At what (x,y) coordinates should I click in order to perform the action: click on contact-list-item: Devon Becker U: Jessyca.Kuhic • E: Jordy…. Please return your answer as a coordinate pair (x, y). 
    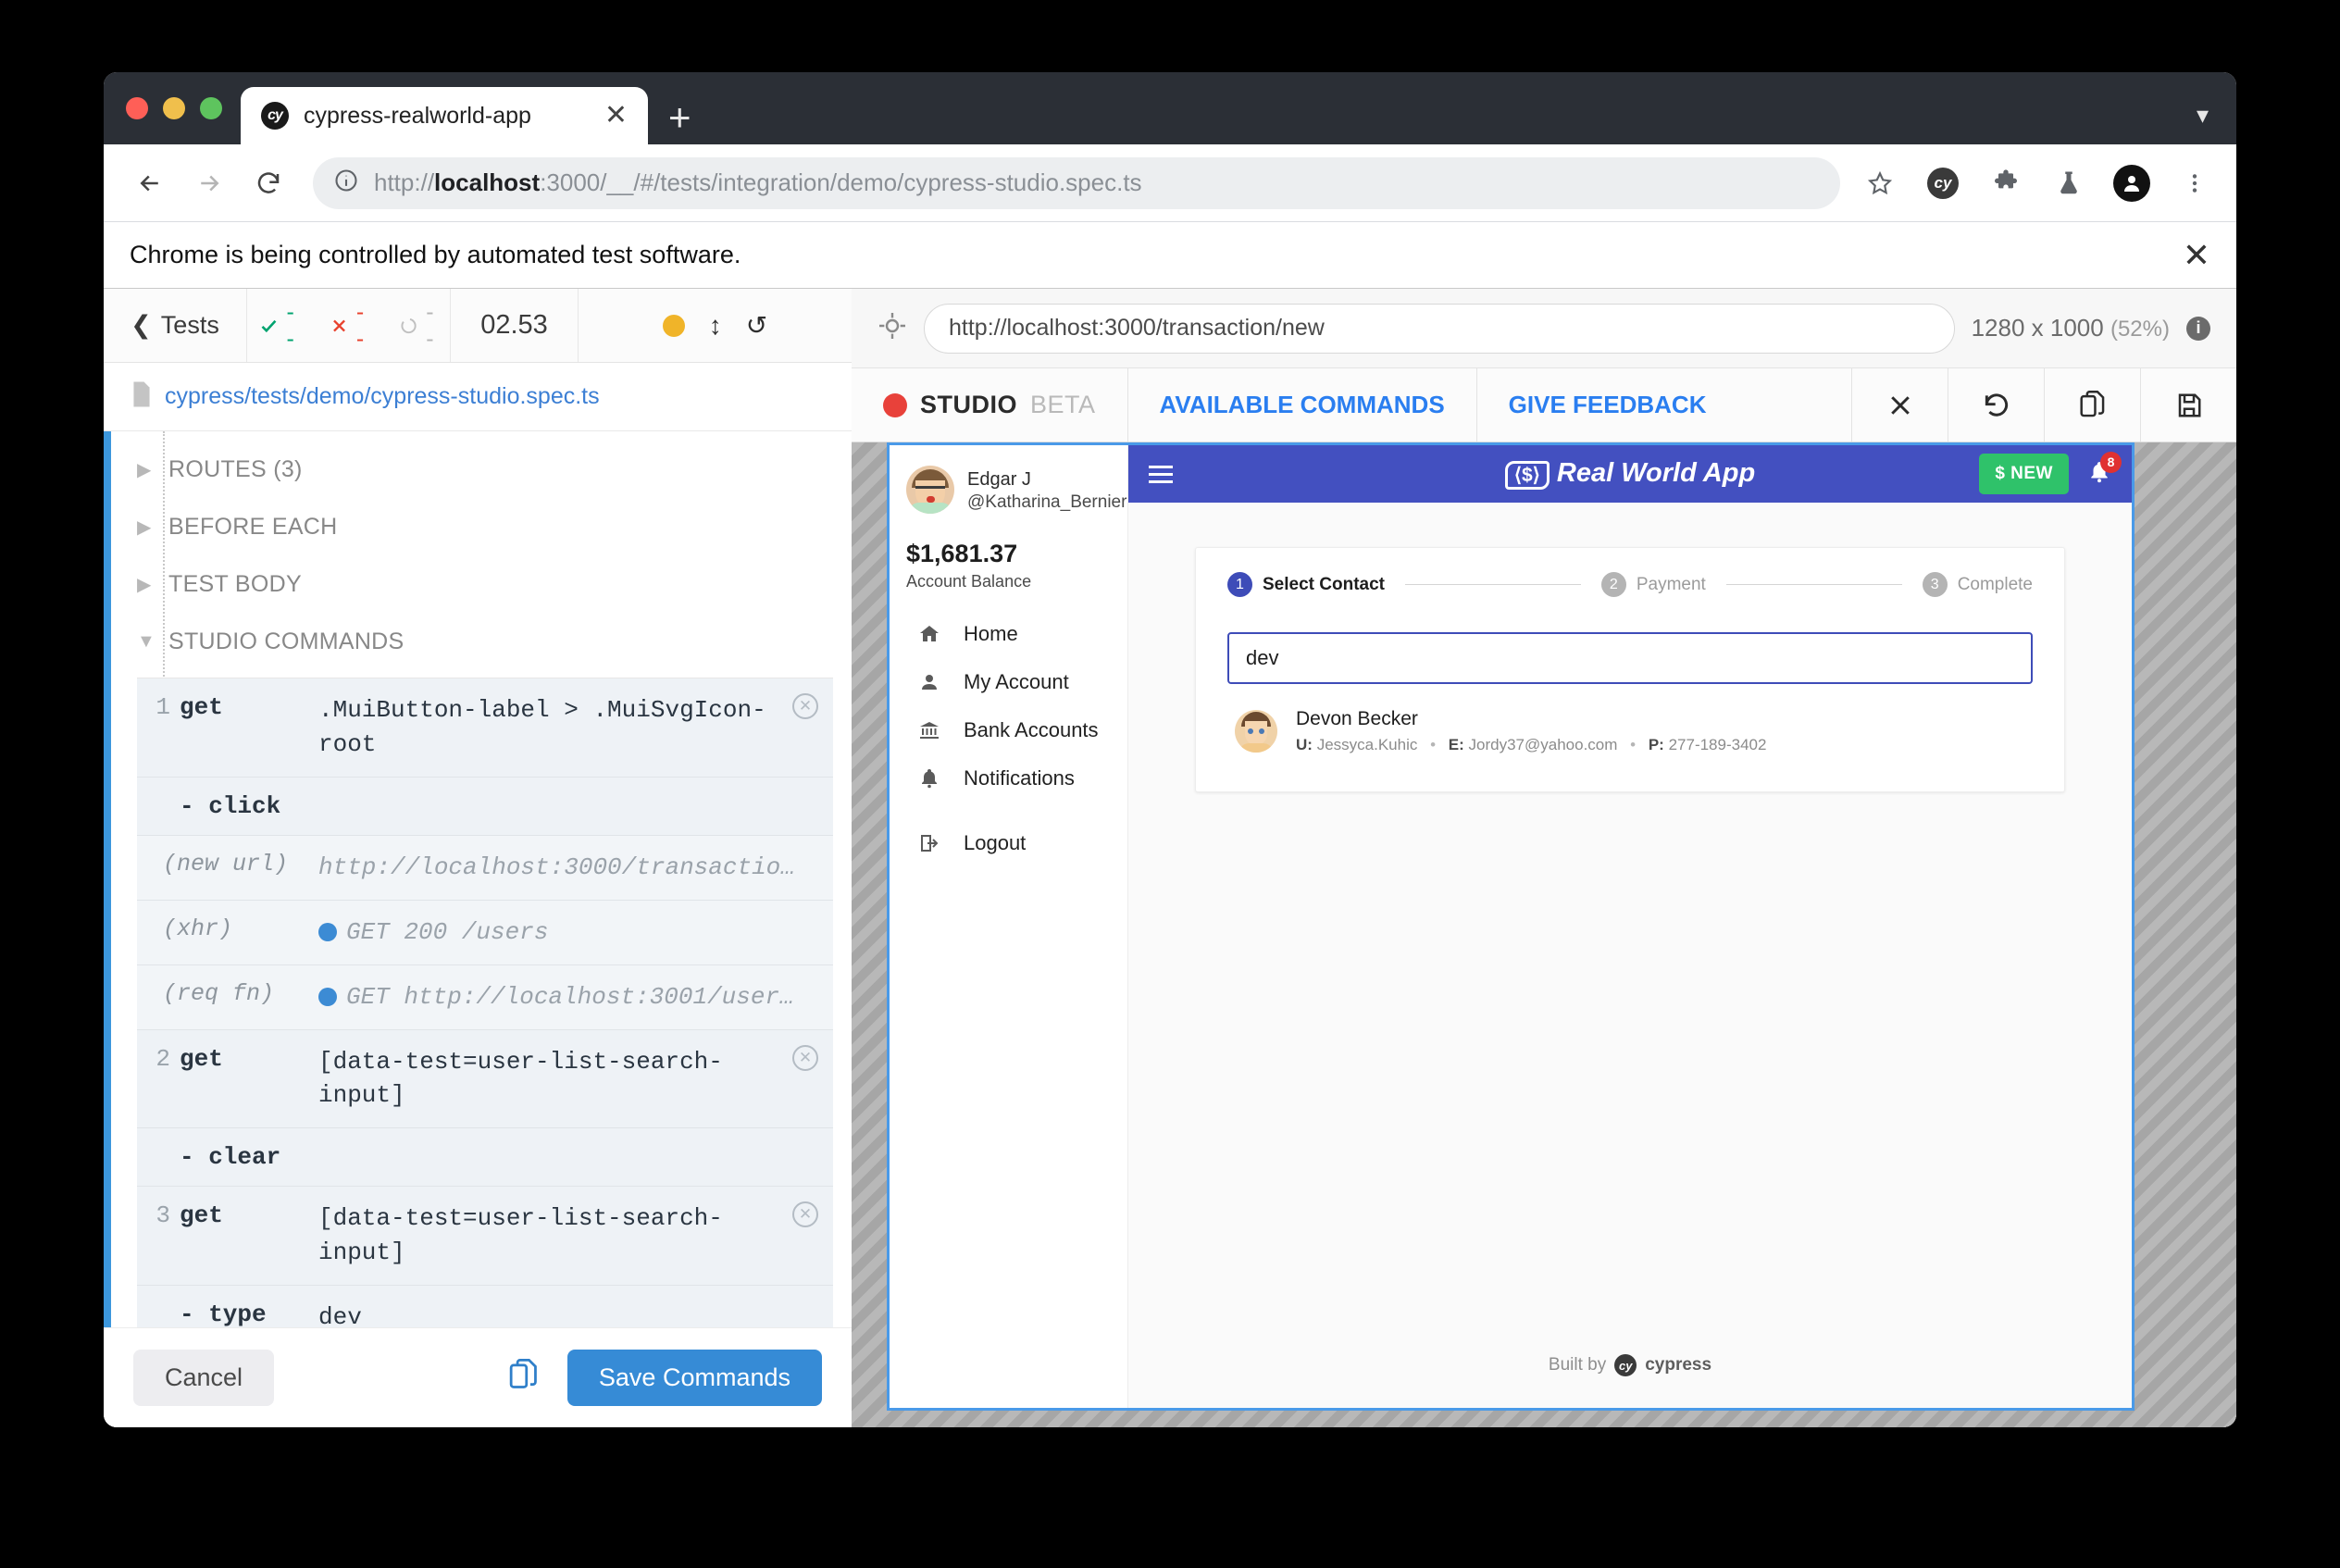
    Looking at the image, I should click on (1630, 722).